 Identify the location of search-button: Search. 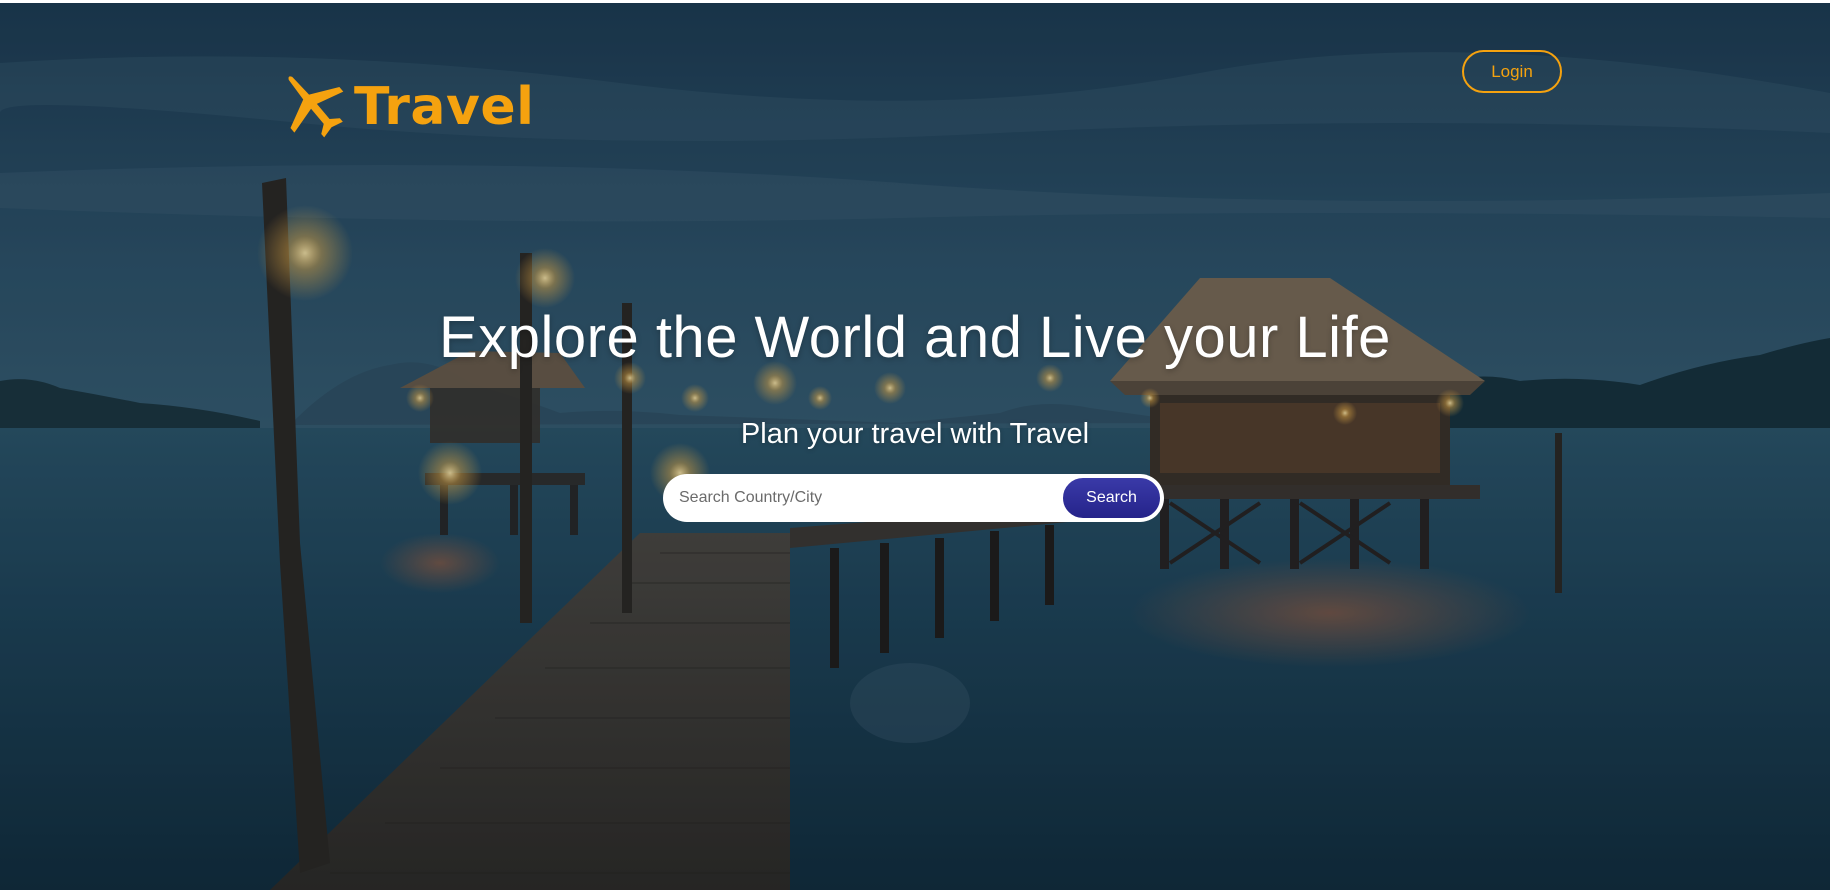
(1111, 498).